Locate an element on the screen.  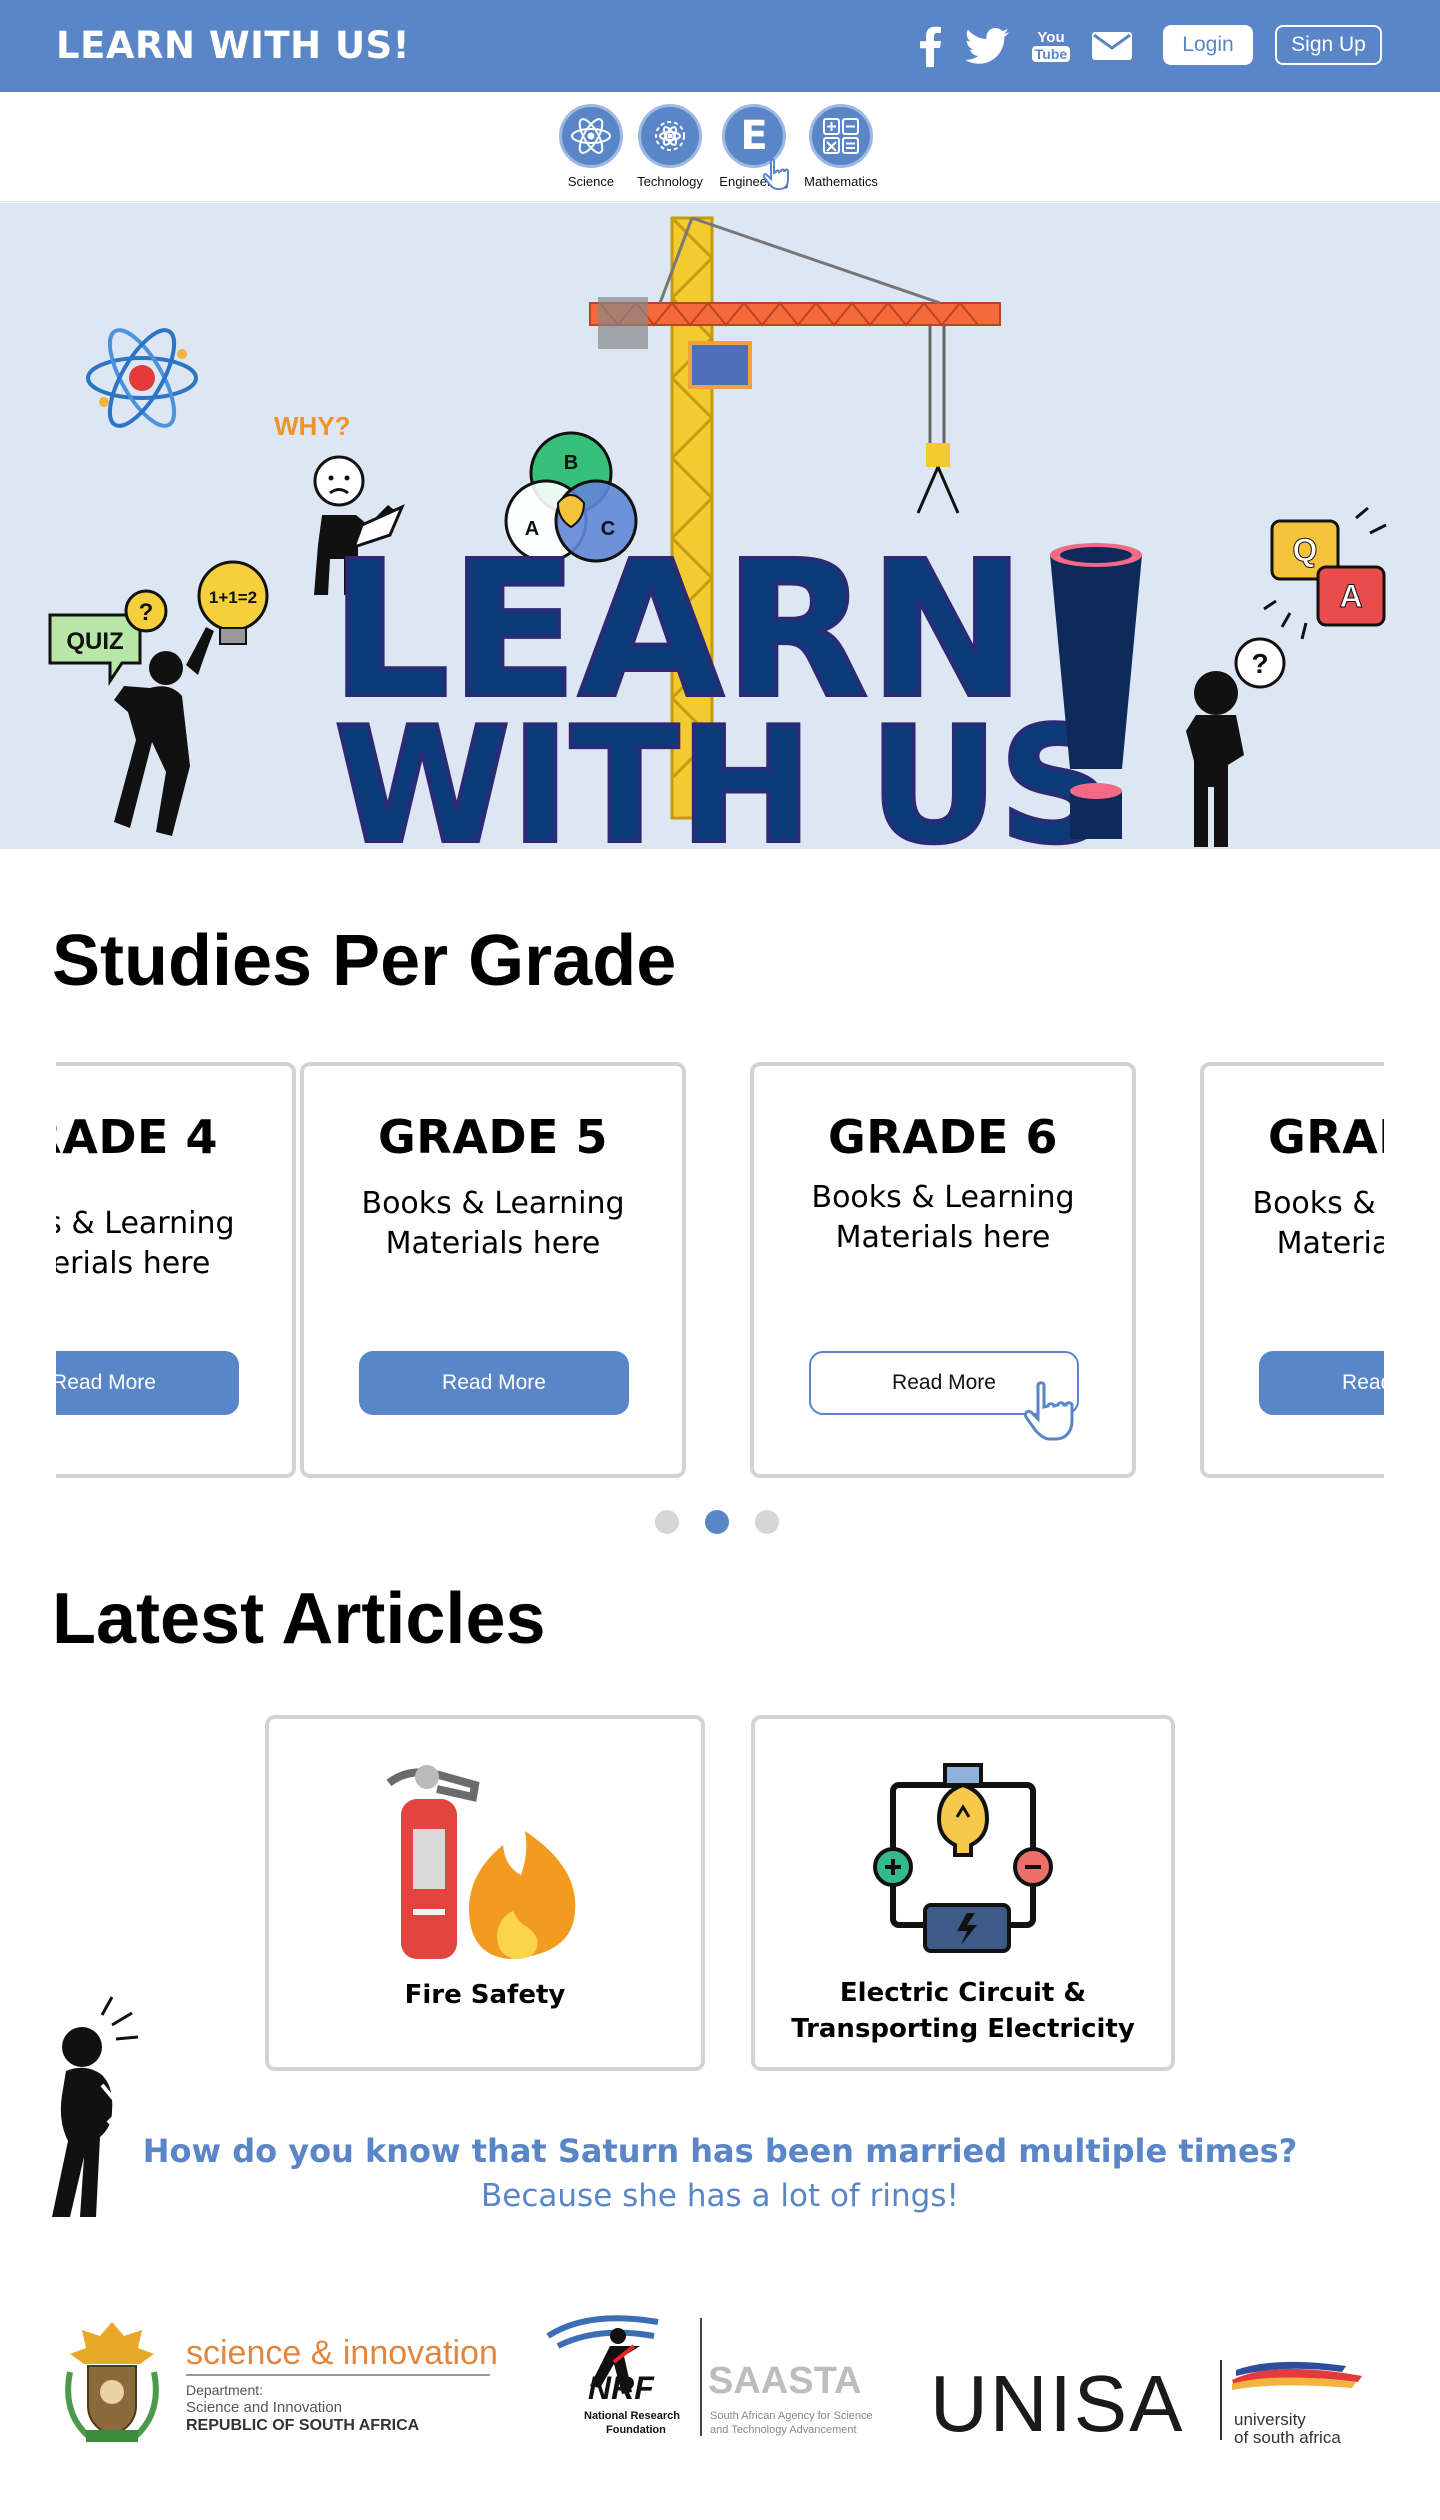
unisa-divider is located at coordinates (1221, 2400).